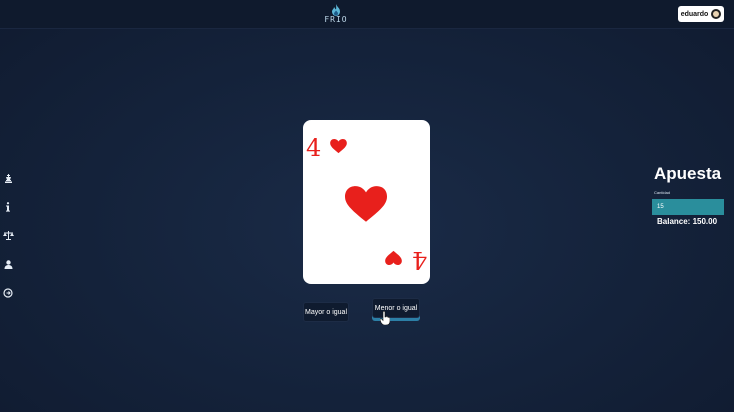  I want to click on logo-text: FRIO, so click(336, 19).